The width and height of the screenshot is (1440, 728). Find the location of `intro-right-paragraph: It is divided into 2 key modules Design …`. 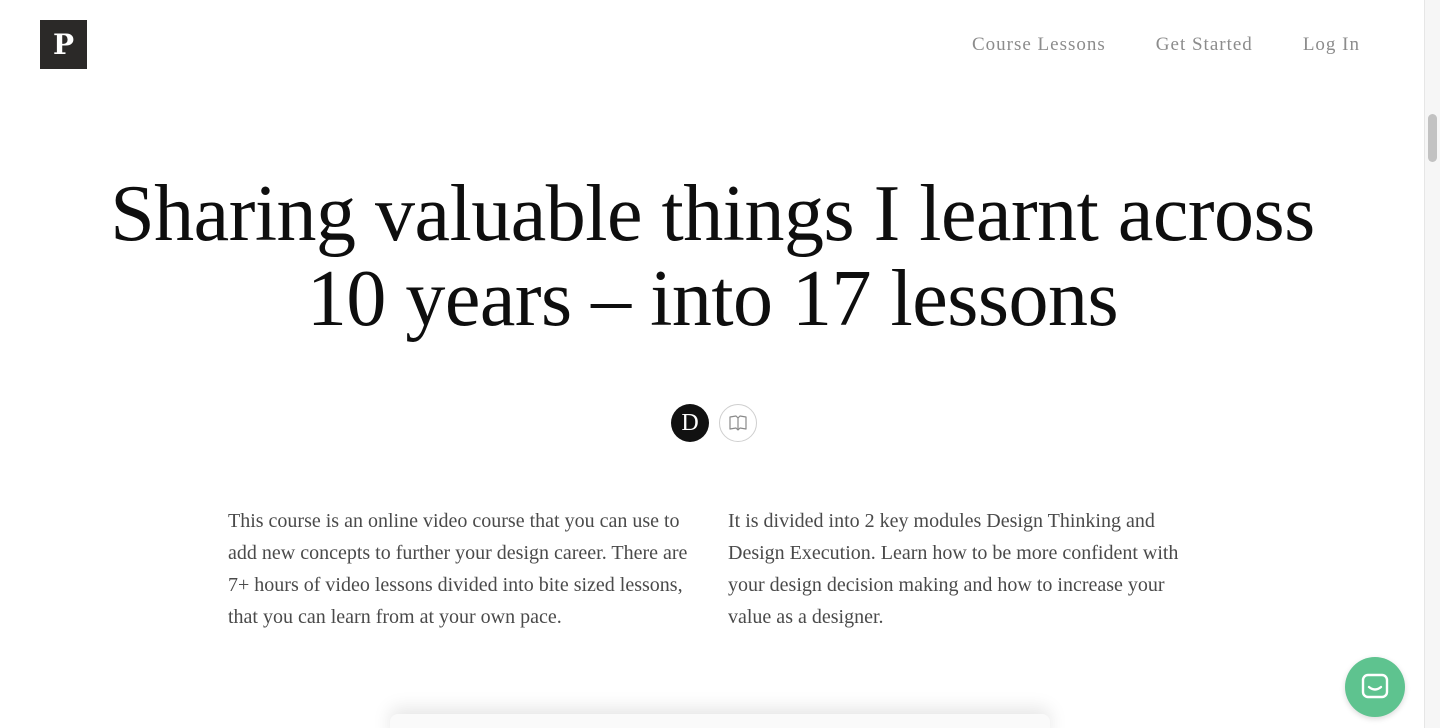

intro-right-paragraph: It is divided into 2 key modules Design … is located at coordinates (953, 569).